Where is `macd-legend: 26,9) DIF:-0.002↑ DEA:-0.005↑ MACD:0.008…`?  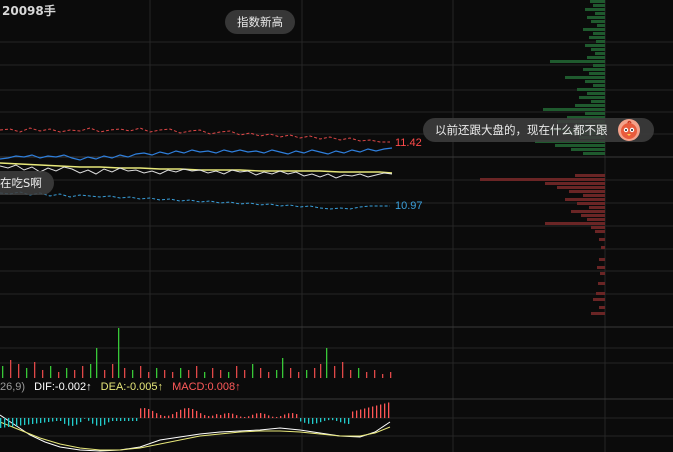 macd-legend: 26,9) DIF:-0.002↑ DEA:-0.005↑ MACD:0.008… is located at coordinates (123, 387).